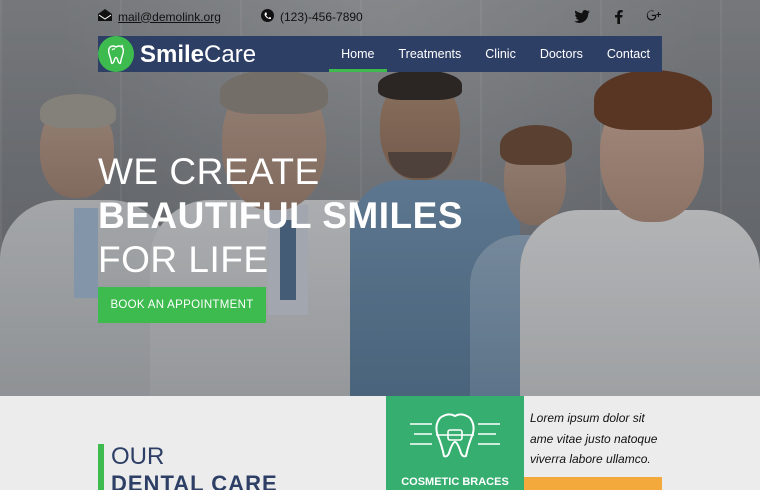 The height and width of the screenshot is (490, 760). What do you see at coordinates (182, 305) in the screenshot?
I see `book-appointment-button: BOOK AN APPOINTMENT` at bounding box center [182, 305].